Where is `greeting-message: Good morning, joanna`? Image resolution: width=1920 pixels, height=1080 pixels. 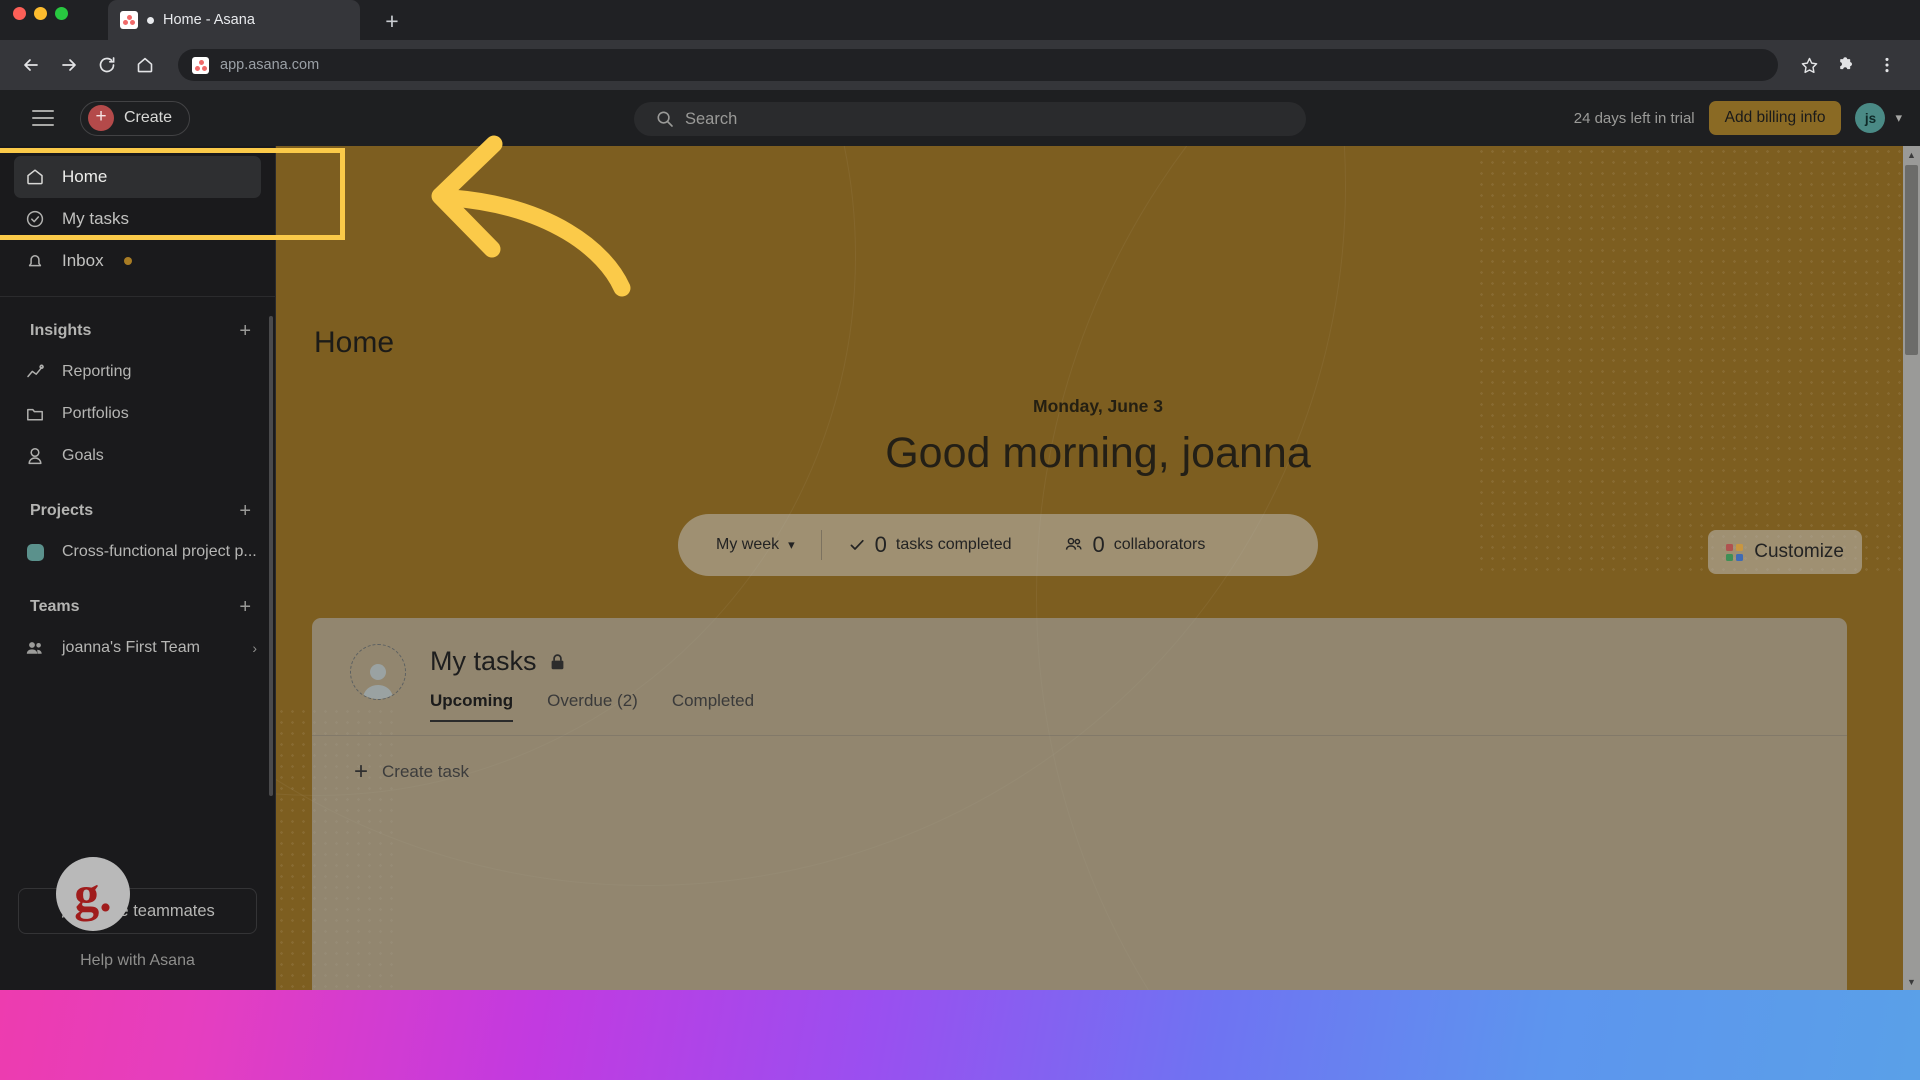
greeting-message: Good morning, joanna is located at coordinates (1098, 453).